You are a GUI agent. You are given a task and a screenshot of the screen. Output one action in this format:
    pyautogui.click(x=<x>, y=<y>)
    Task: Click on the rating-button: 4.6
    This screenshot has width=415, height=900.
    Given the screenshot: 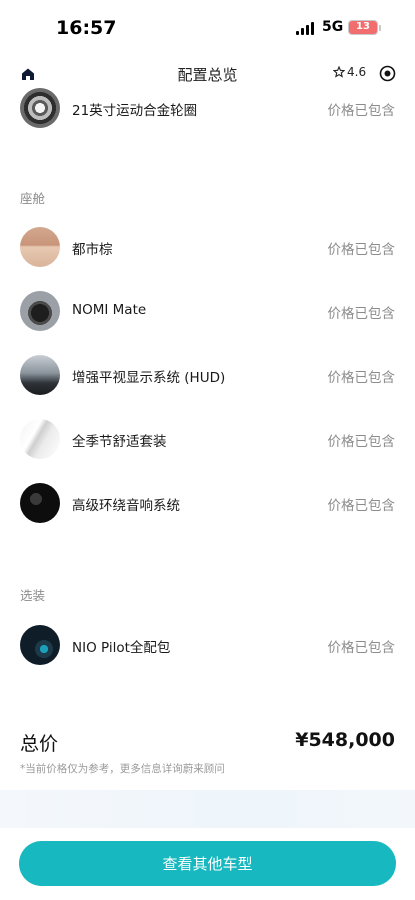 What is the action you would take?
    pyautogui.click(x=349, y=72)
    